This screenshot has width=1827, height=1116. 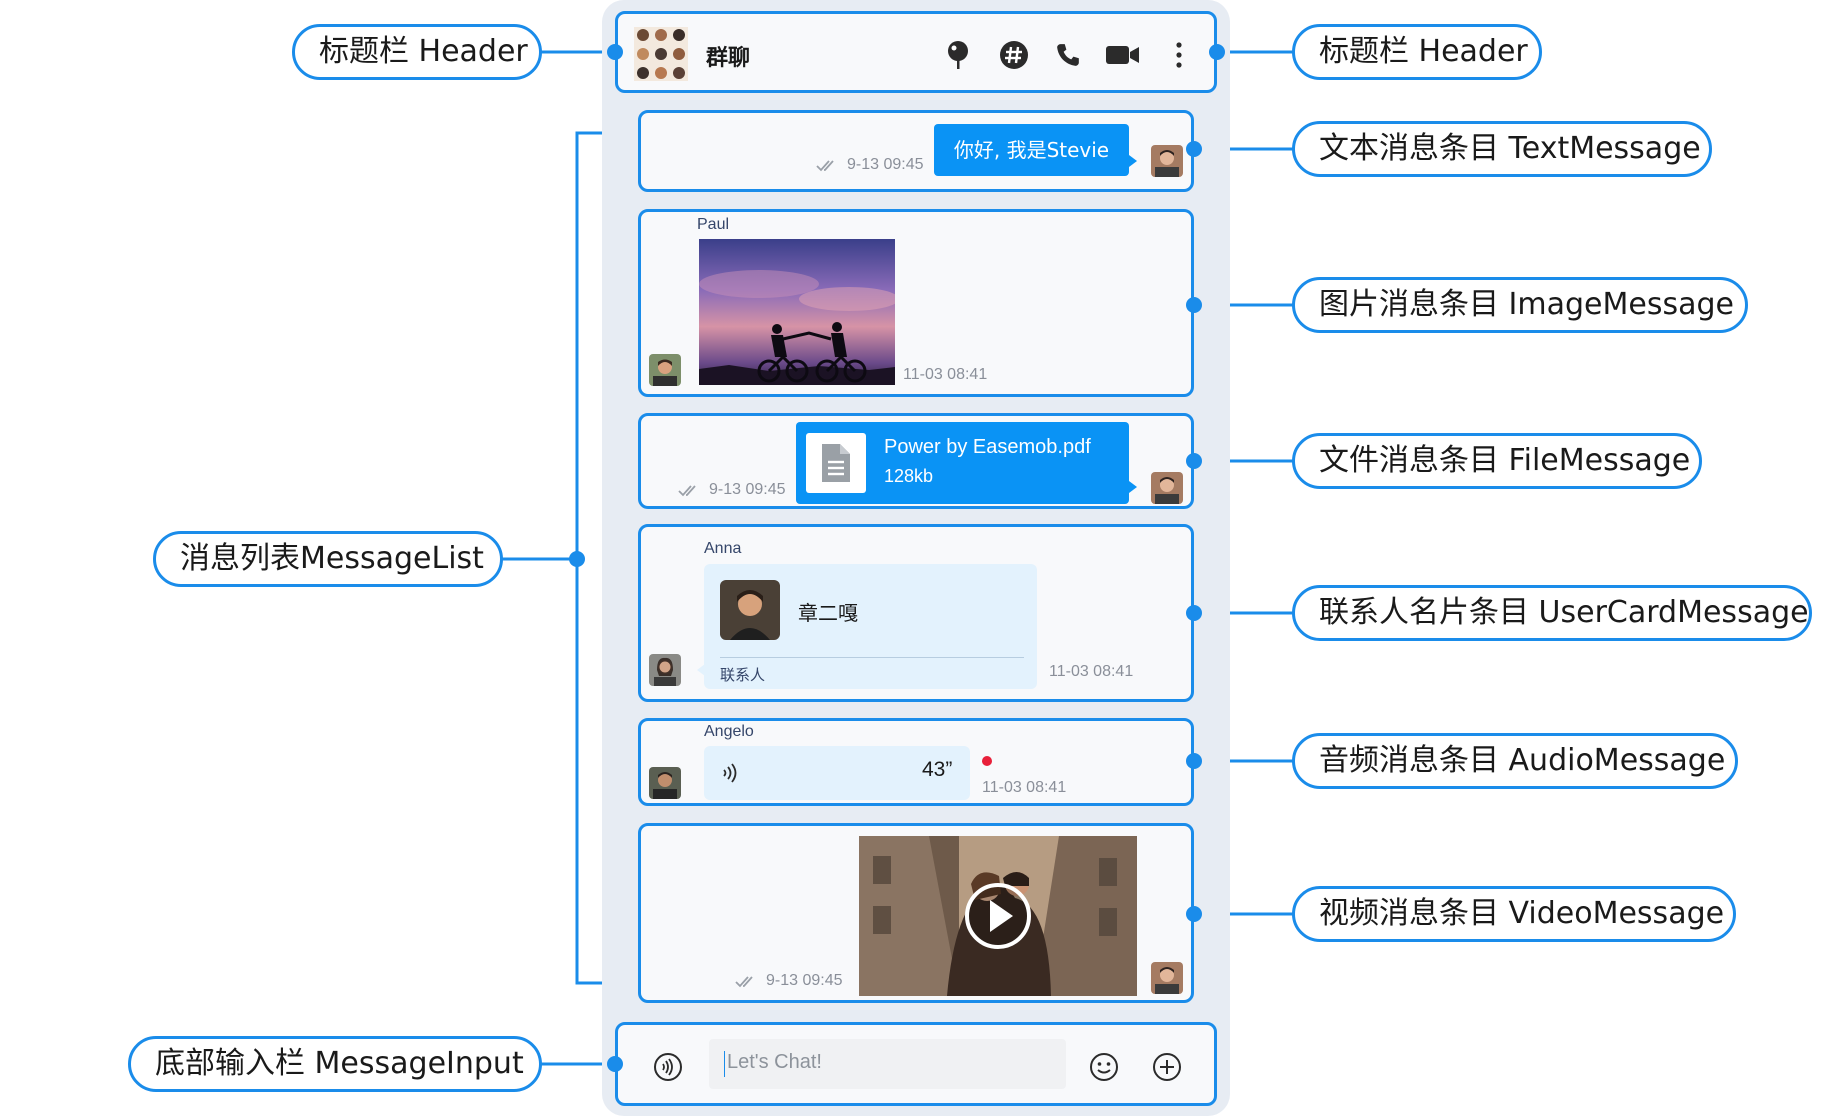 What do you see at coordinates (937, 769) in the screenshot?
I see `audio-duration: 43”` at bounding box center [937, 769].